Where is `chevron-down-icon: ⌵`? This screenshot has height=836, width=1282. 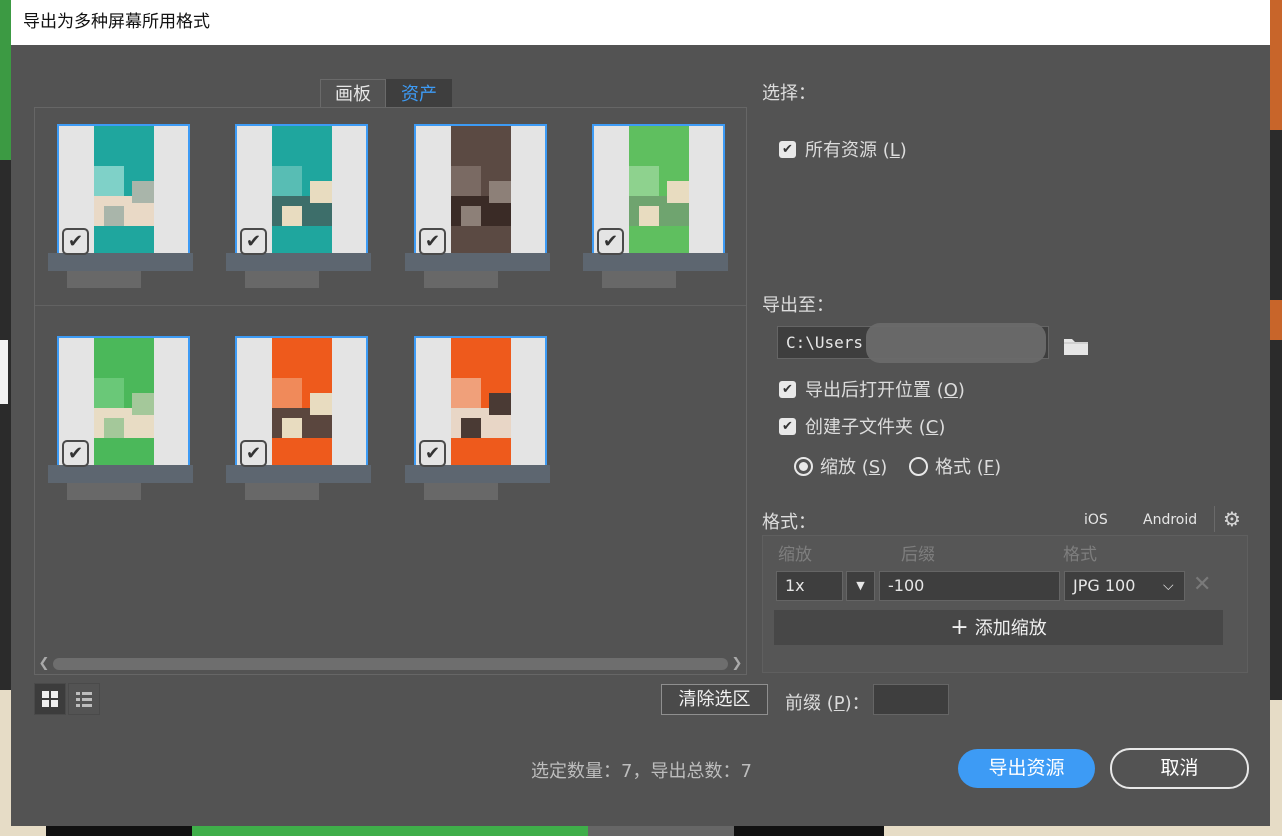 chevron-down-icon: ⌵ is located at coordinates (1168, 586).